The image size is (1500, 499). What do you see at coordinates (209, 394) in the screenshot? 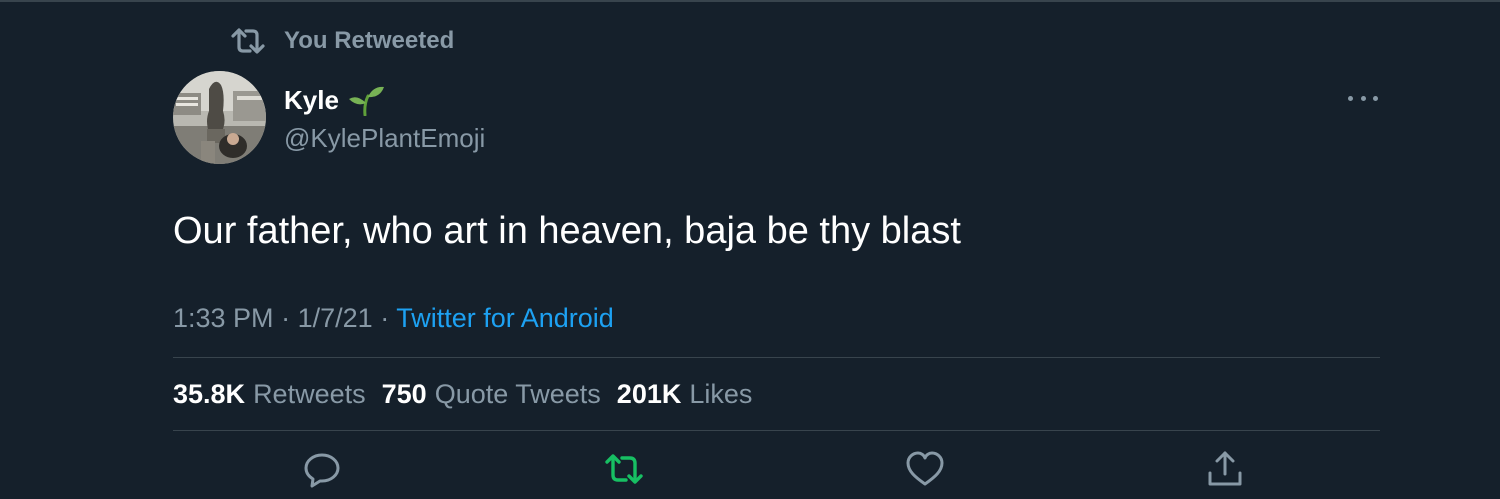
I see `retweets-count: 35.8K` at bounding box center [209, 394].